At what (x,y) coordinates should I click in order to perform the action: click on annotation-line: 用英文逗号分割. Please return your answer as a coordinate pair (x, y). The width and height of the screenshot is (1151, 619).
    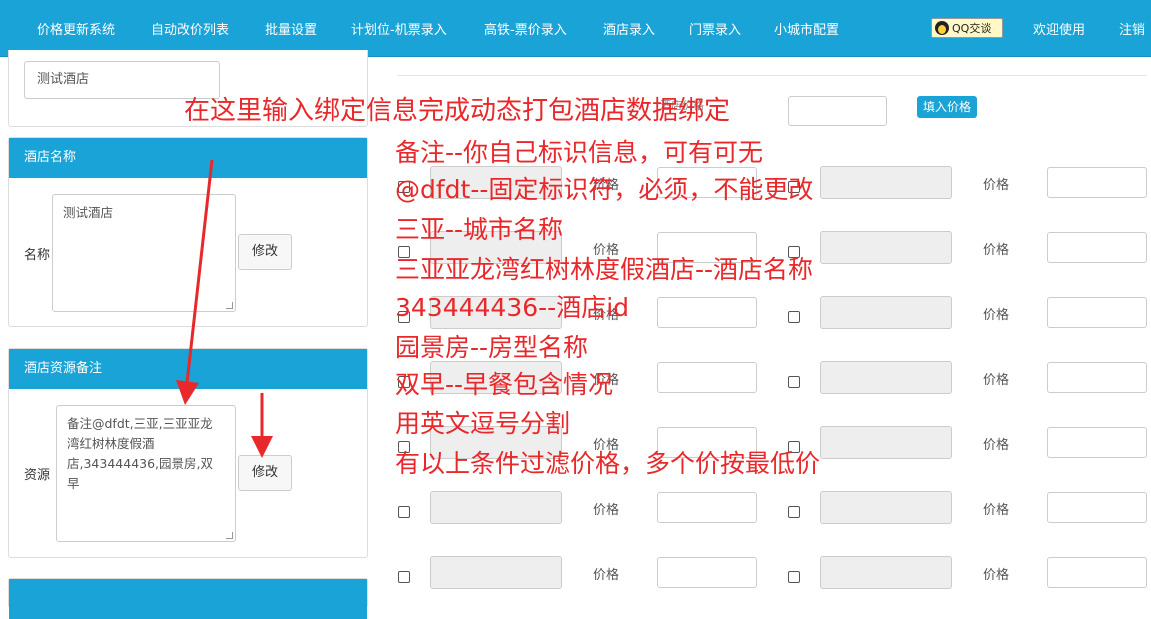
    Looking at the image, I should click on (483, 423).